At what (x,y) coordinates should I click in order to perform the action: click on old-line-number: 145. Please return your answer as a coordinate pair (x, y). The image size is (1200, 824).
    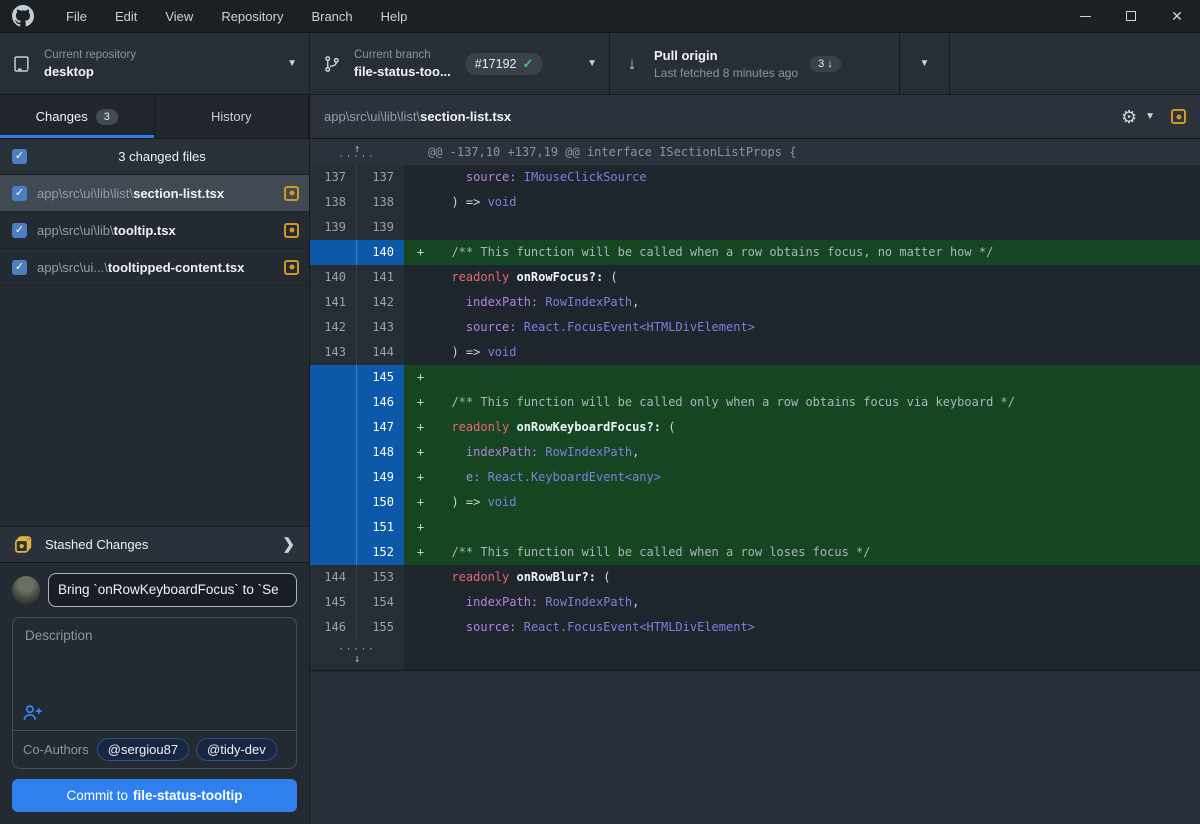
    Looking at the image, I should click on (333, 602).